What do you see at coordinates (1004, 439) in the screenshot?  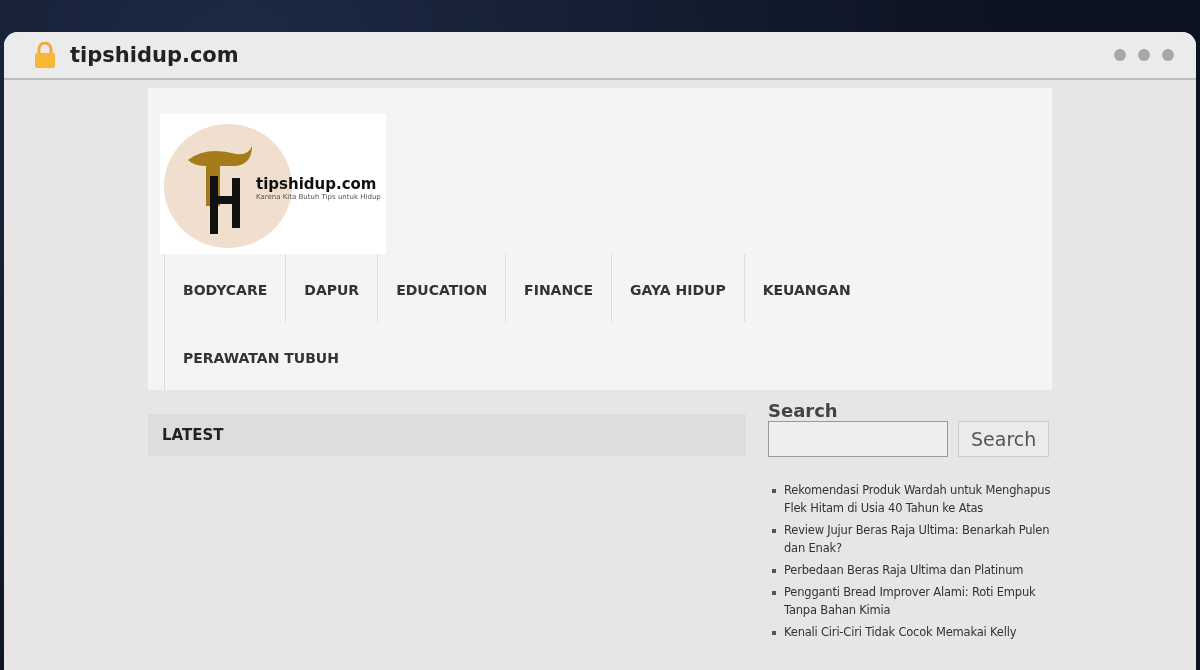 I see `search-button: Search` at bounding box center [1004, 439].